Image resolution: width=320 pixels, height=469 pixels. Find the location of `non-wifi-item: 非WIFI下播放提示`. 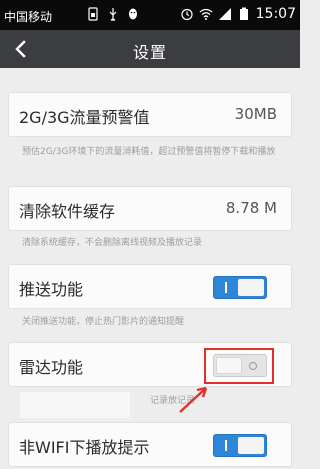

non-wifi-item: 非WIFI下播放提示 is located at coordinates (150, 444).